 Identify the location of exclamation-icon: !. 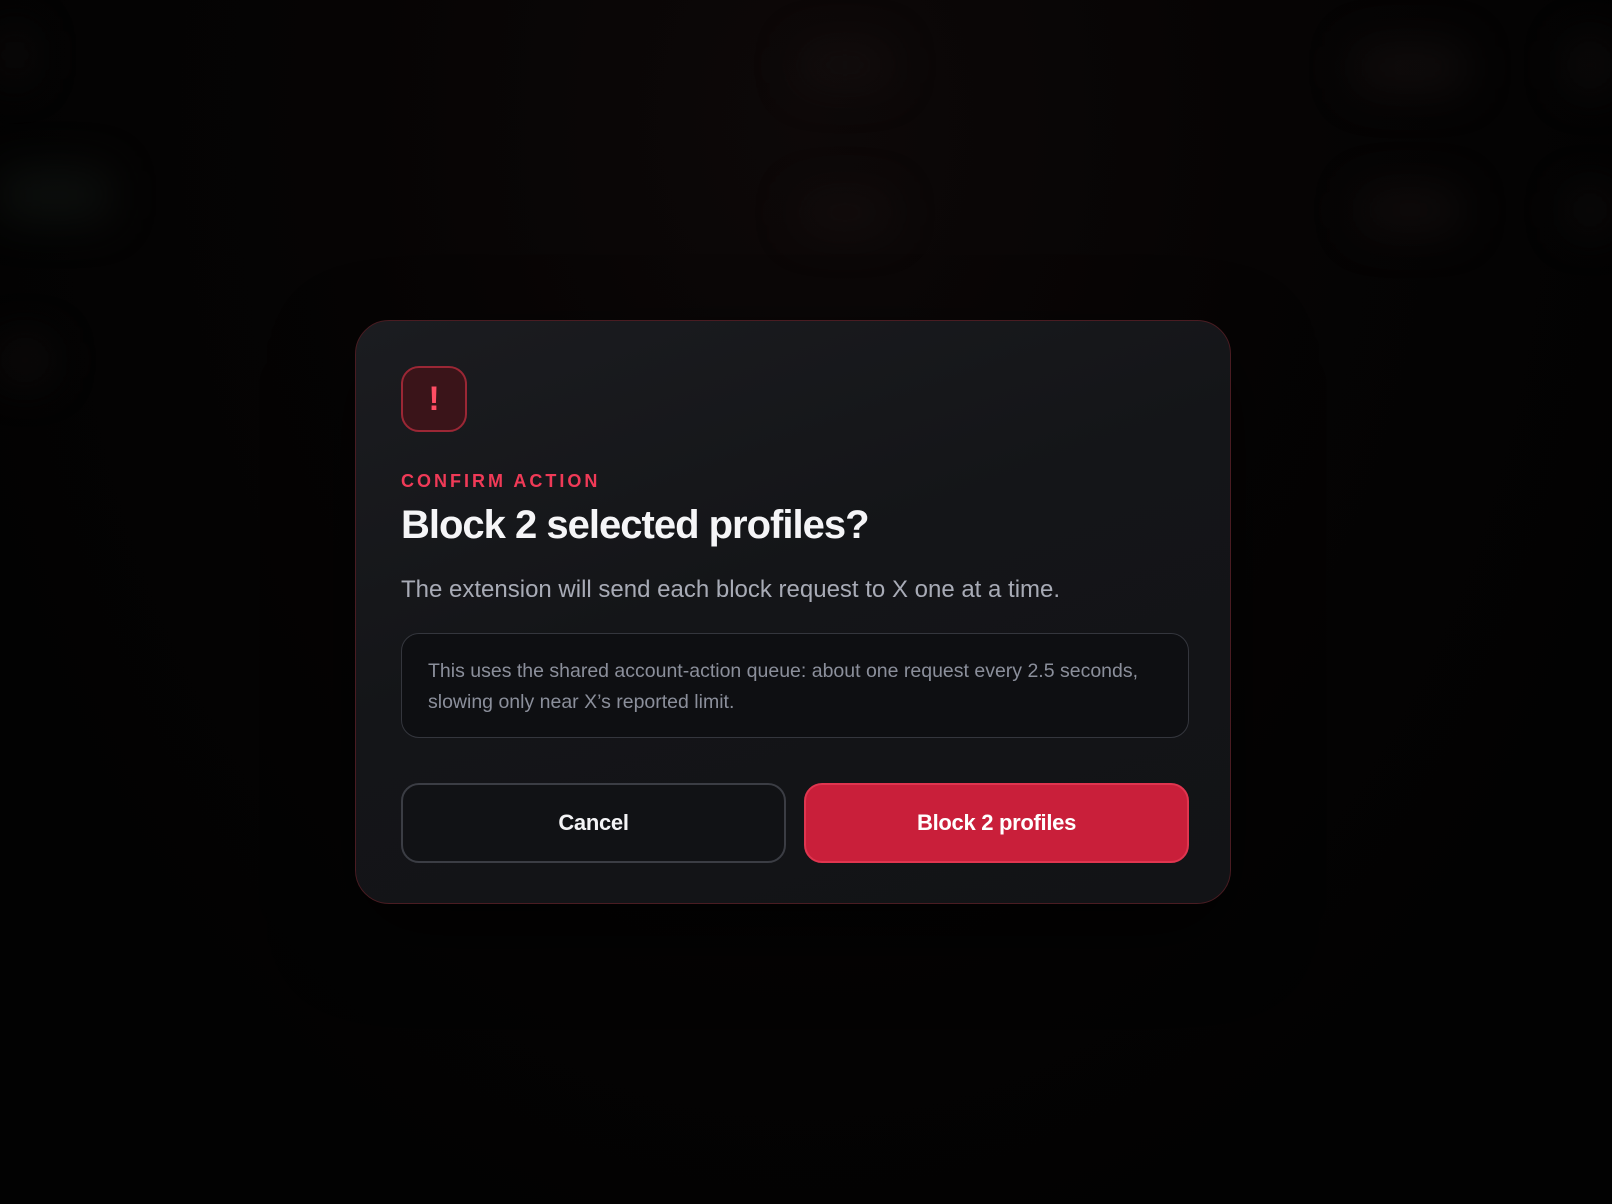
(434, 399).